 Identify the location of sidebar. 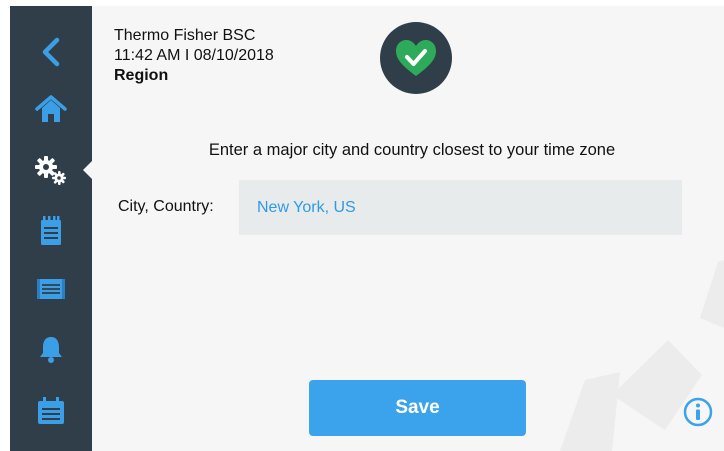
(51, 228).